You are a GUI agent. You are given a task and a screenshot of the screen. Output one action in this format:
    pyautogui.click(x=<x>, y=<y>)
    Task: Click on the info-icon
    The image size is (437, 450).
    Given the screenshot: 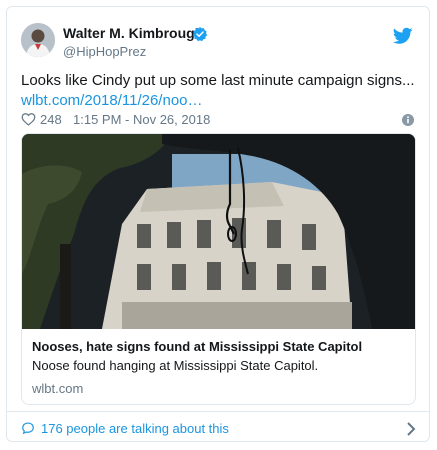 What is the action you would take?
    pyautogui.click(x=408, y=120)
    